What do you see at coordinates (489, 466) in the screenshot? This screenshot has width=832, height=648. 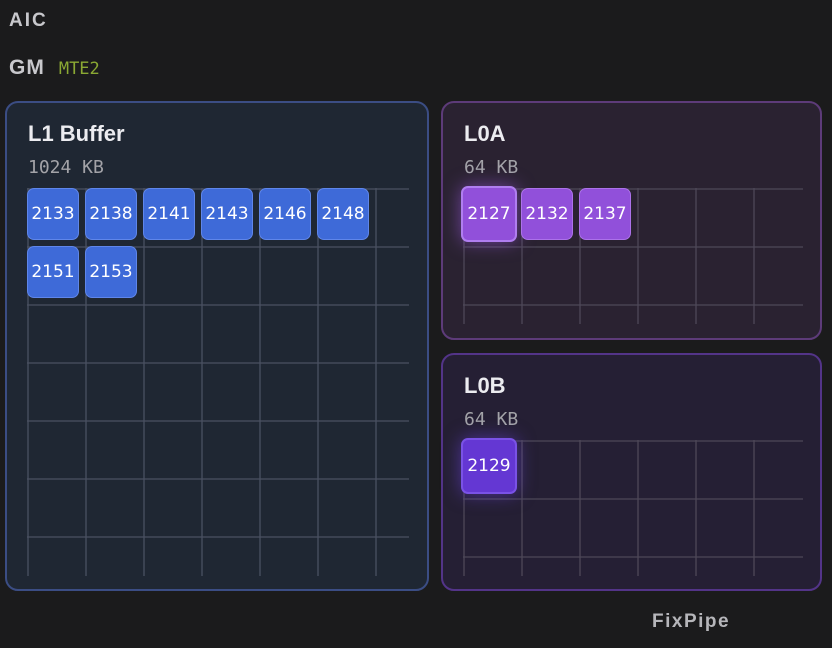 I see `memory-block-tile: 2129` at bounding box center [489, 466].